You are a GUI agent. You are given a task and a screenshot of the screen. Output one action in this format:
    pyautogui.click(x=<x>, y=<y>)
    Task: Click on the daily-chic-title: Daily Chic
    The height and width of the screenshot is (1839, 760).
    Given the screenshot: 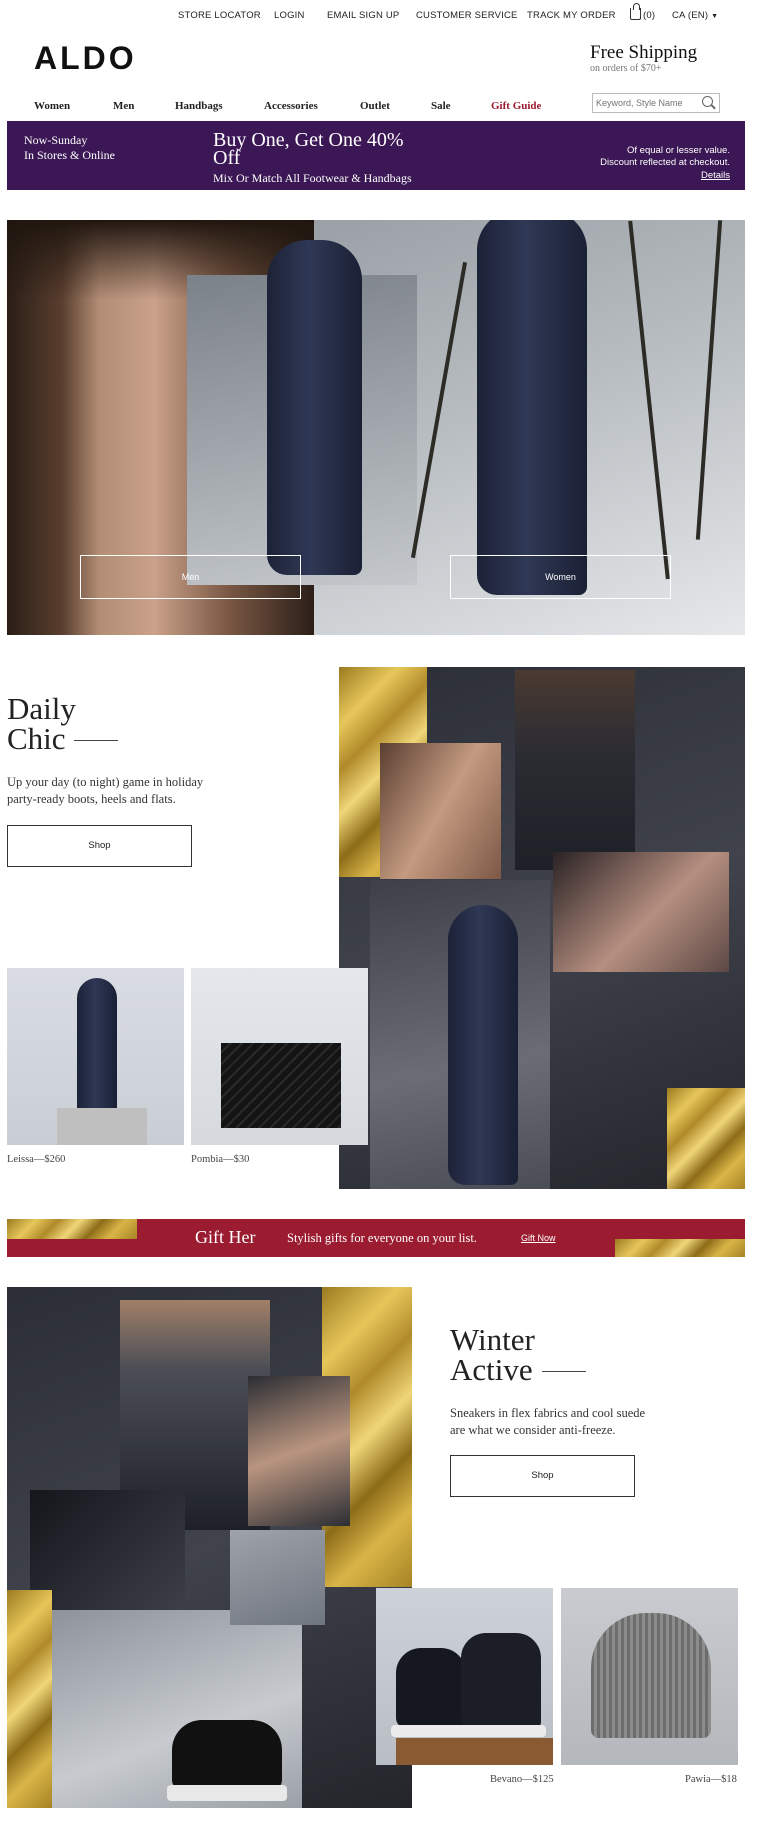 What is the action you would take?
    pyautogui.click(x=41, y=723)
    